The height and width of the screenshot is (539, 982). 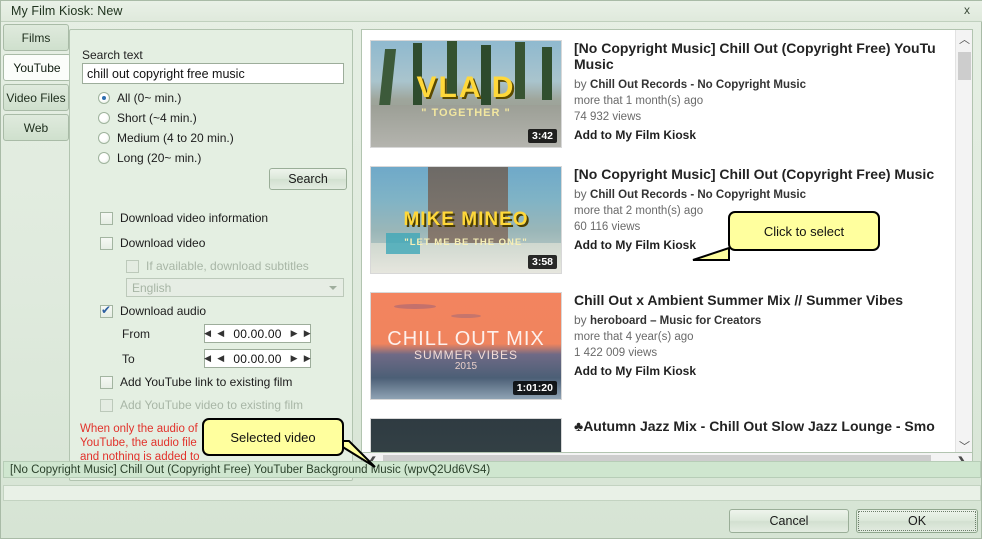 I want to click on checkbox-add-youtube-link-label: Add YouTube link to existing film, so click(x=206, y=382).